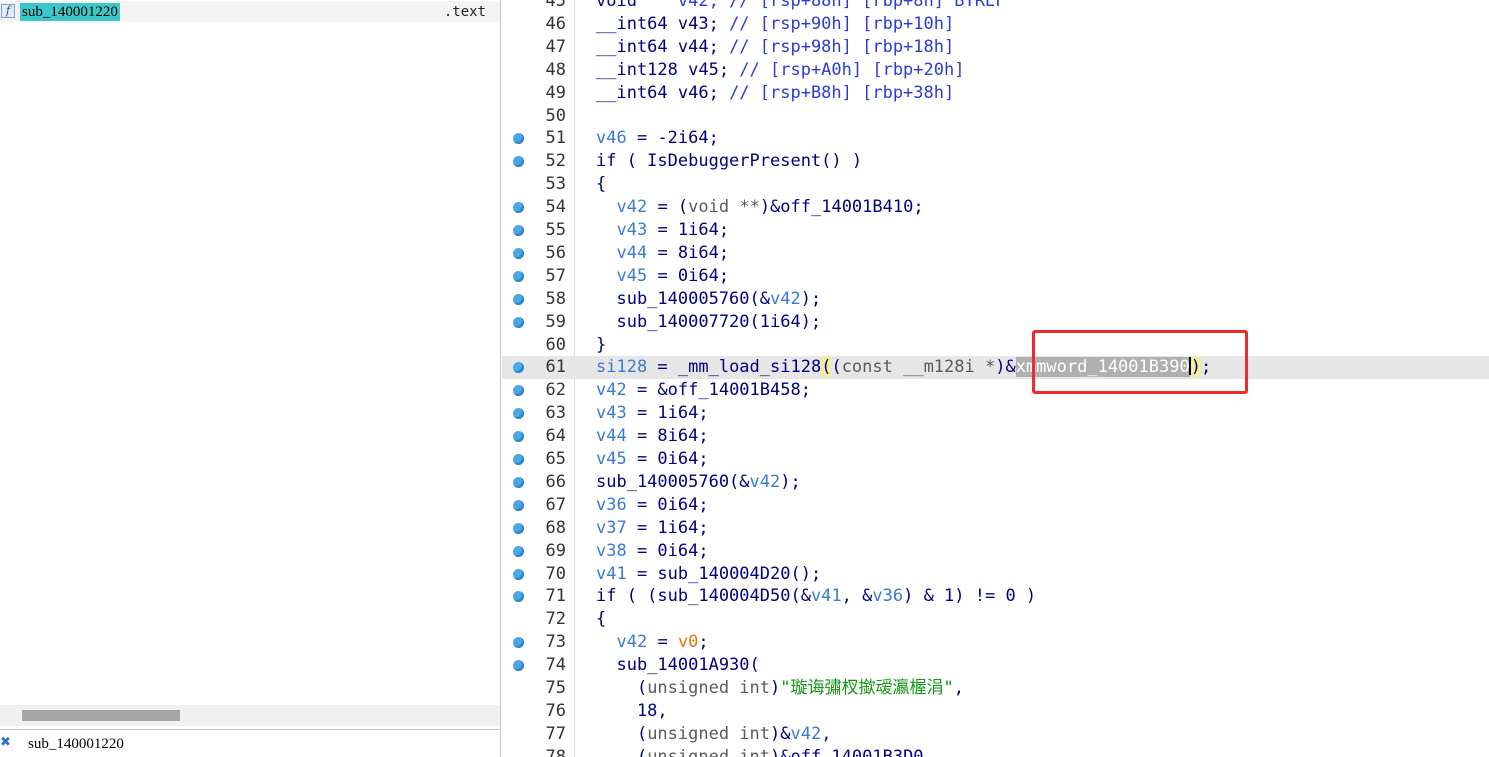 The height and width of the screenshot is (757, 1489). What do you see at coordinates (995, 436) in the screenshot?
I see `code-line: 64 v44 = 8i64;` at bounding box center [995, 436].